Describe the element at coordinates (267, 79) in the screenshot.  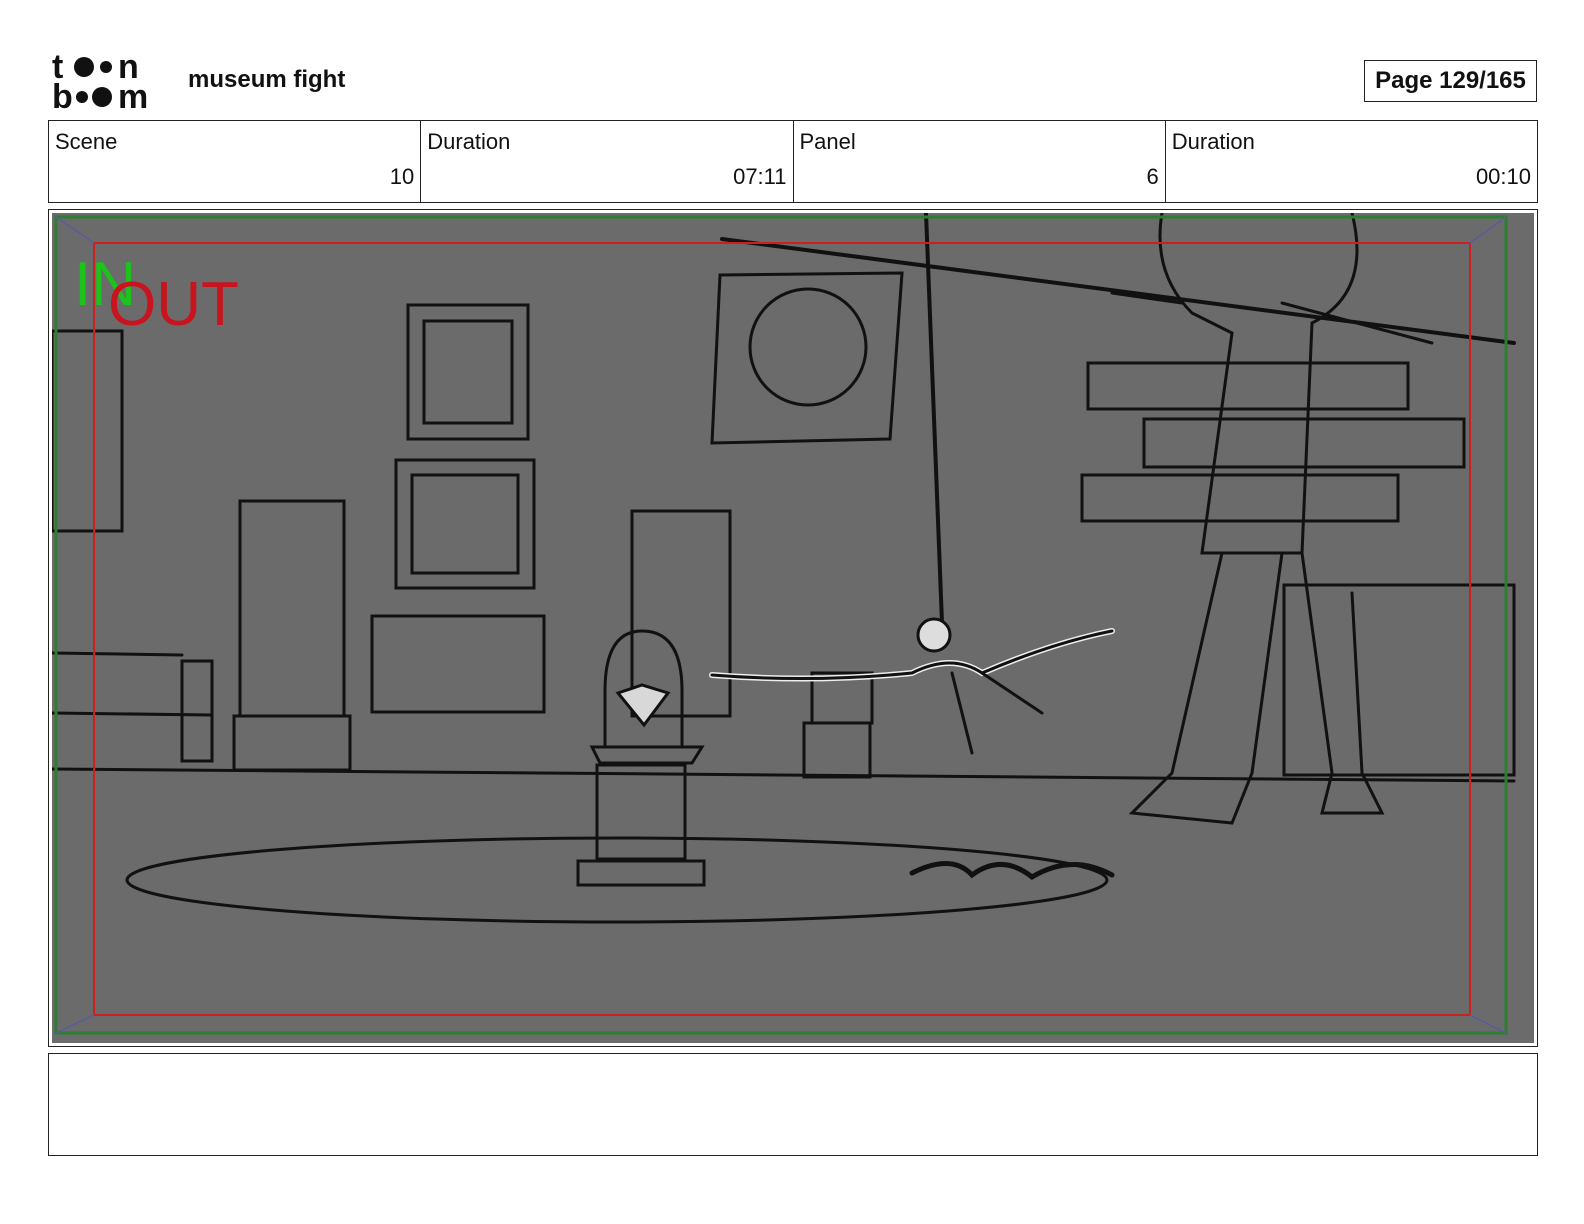
I see `project-title: museum fight` at that location.